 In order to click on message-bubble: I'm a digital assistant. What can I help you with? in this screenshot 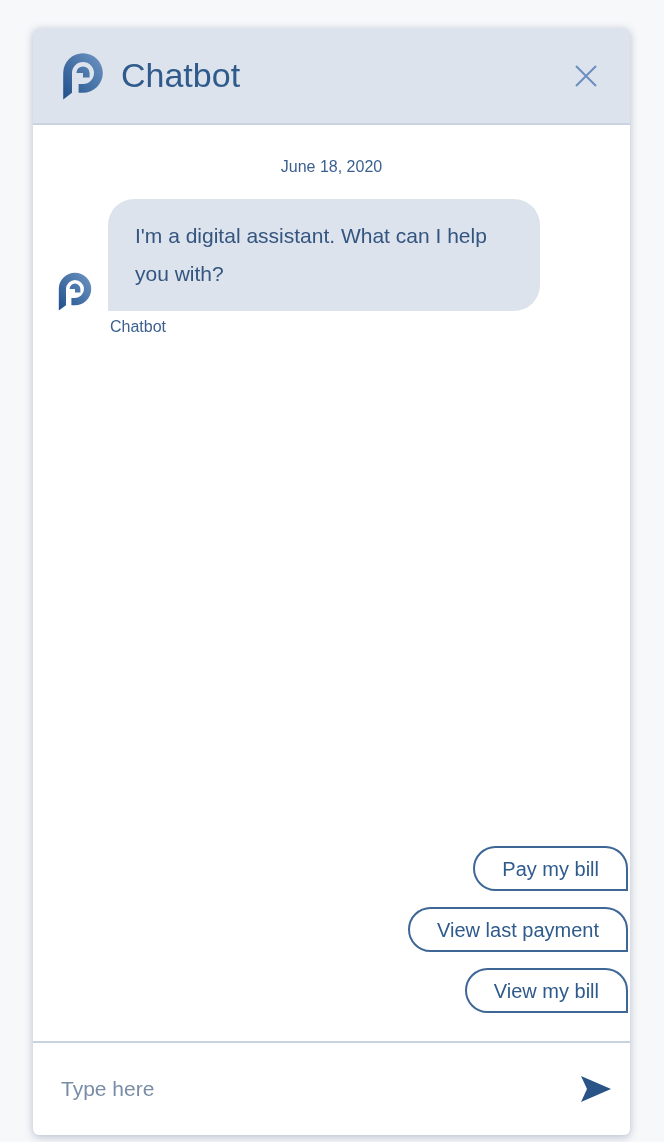, I will do `click(324, 255)`.